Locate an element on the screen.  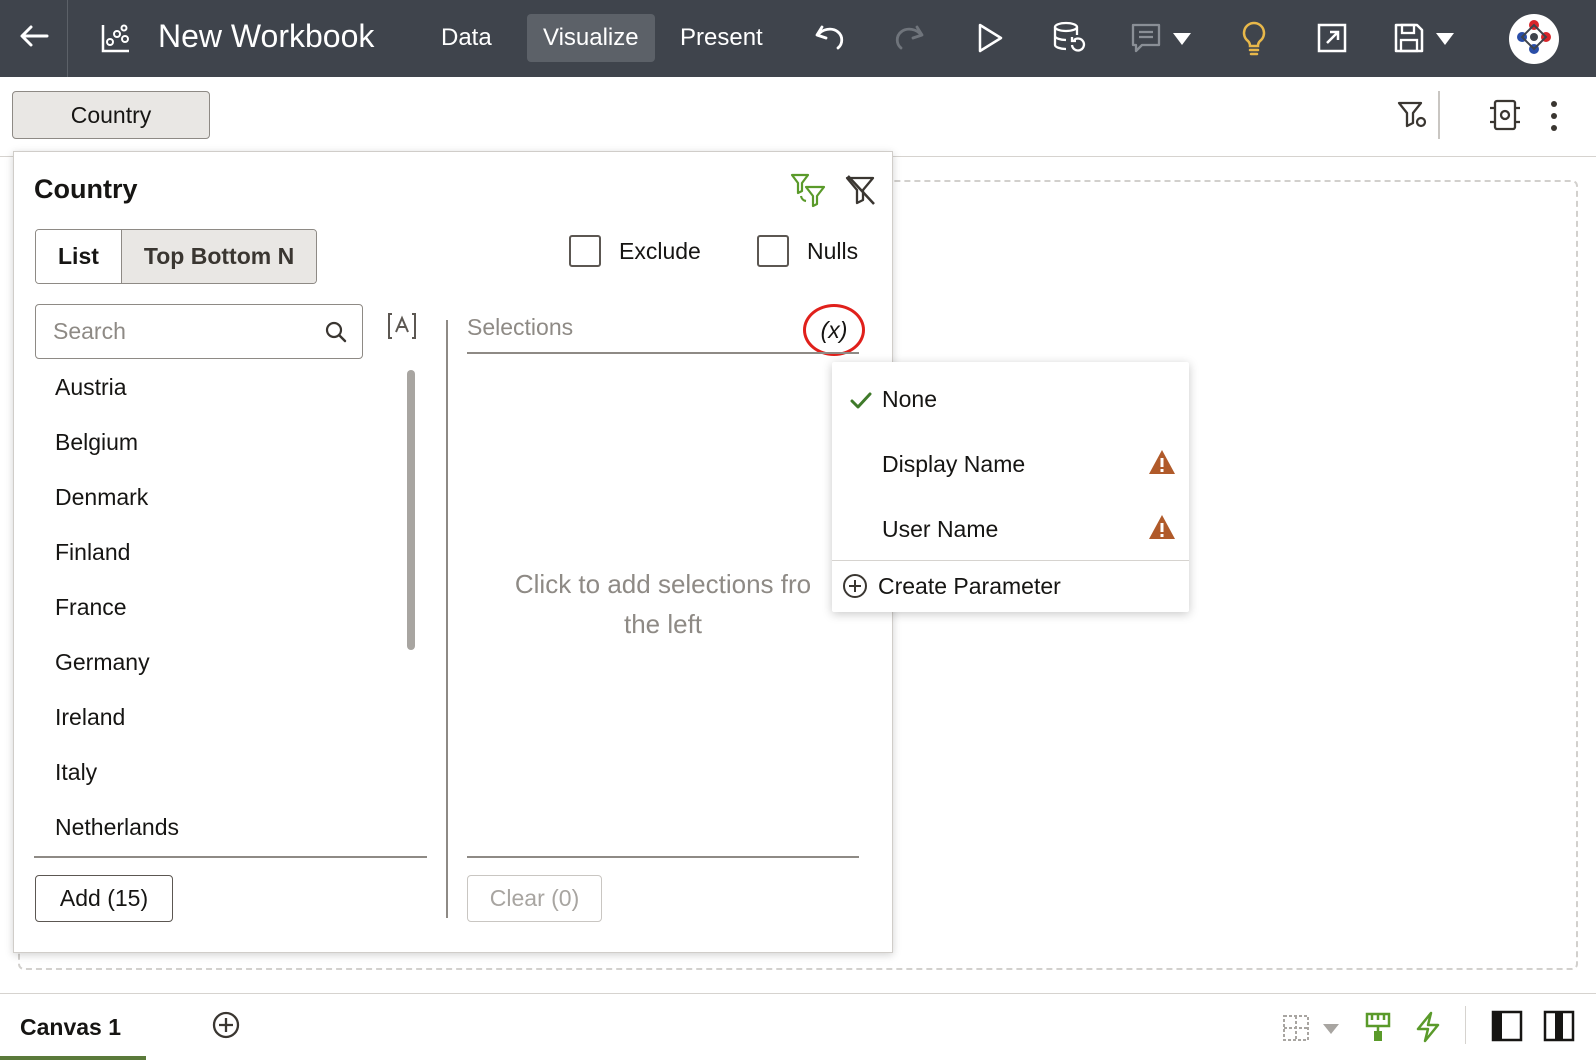
tab-visualize: Visualize is located at coordinates (591, 38).